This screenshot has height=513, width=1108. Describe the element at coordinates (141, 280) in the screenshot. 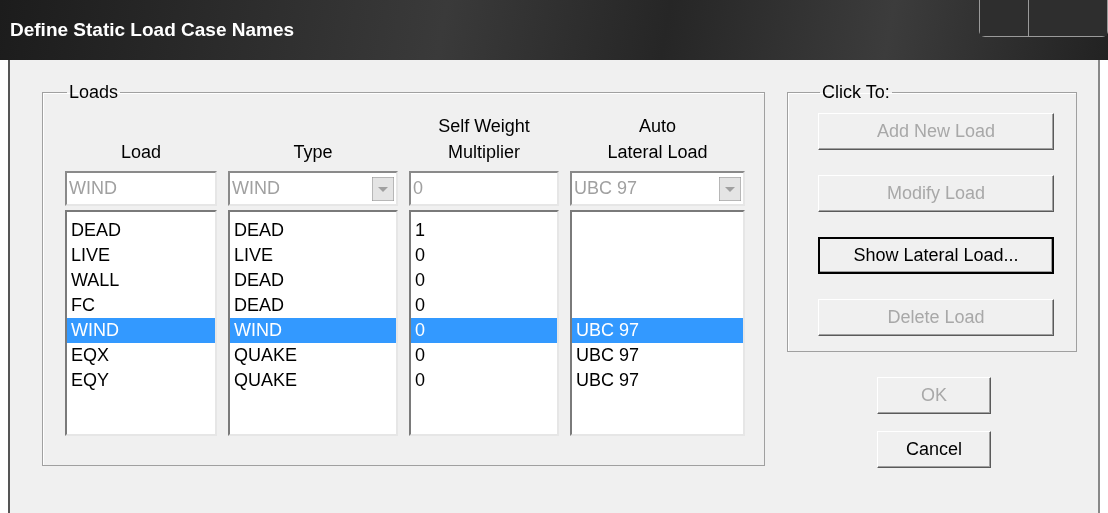

I see `list-item: WALL` at that location.